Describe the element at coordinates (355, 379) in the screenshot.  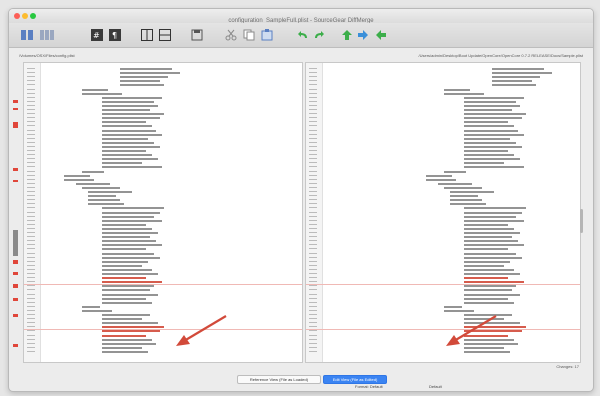
I see `edit-view-button: Edit View (File as Edited)` at that location.